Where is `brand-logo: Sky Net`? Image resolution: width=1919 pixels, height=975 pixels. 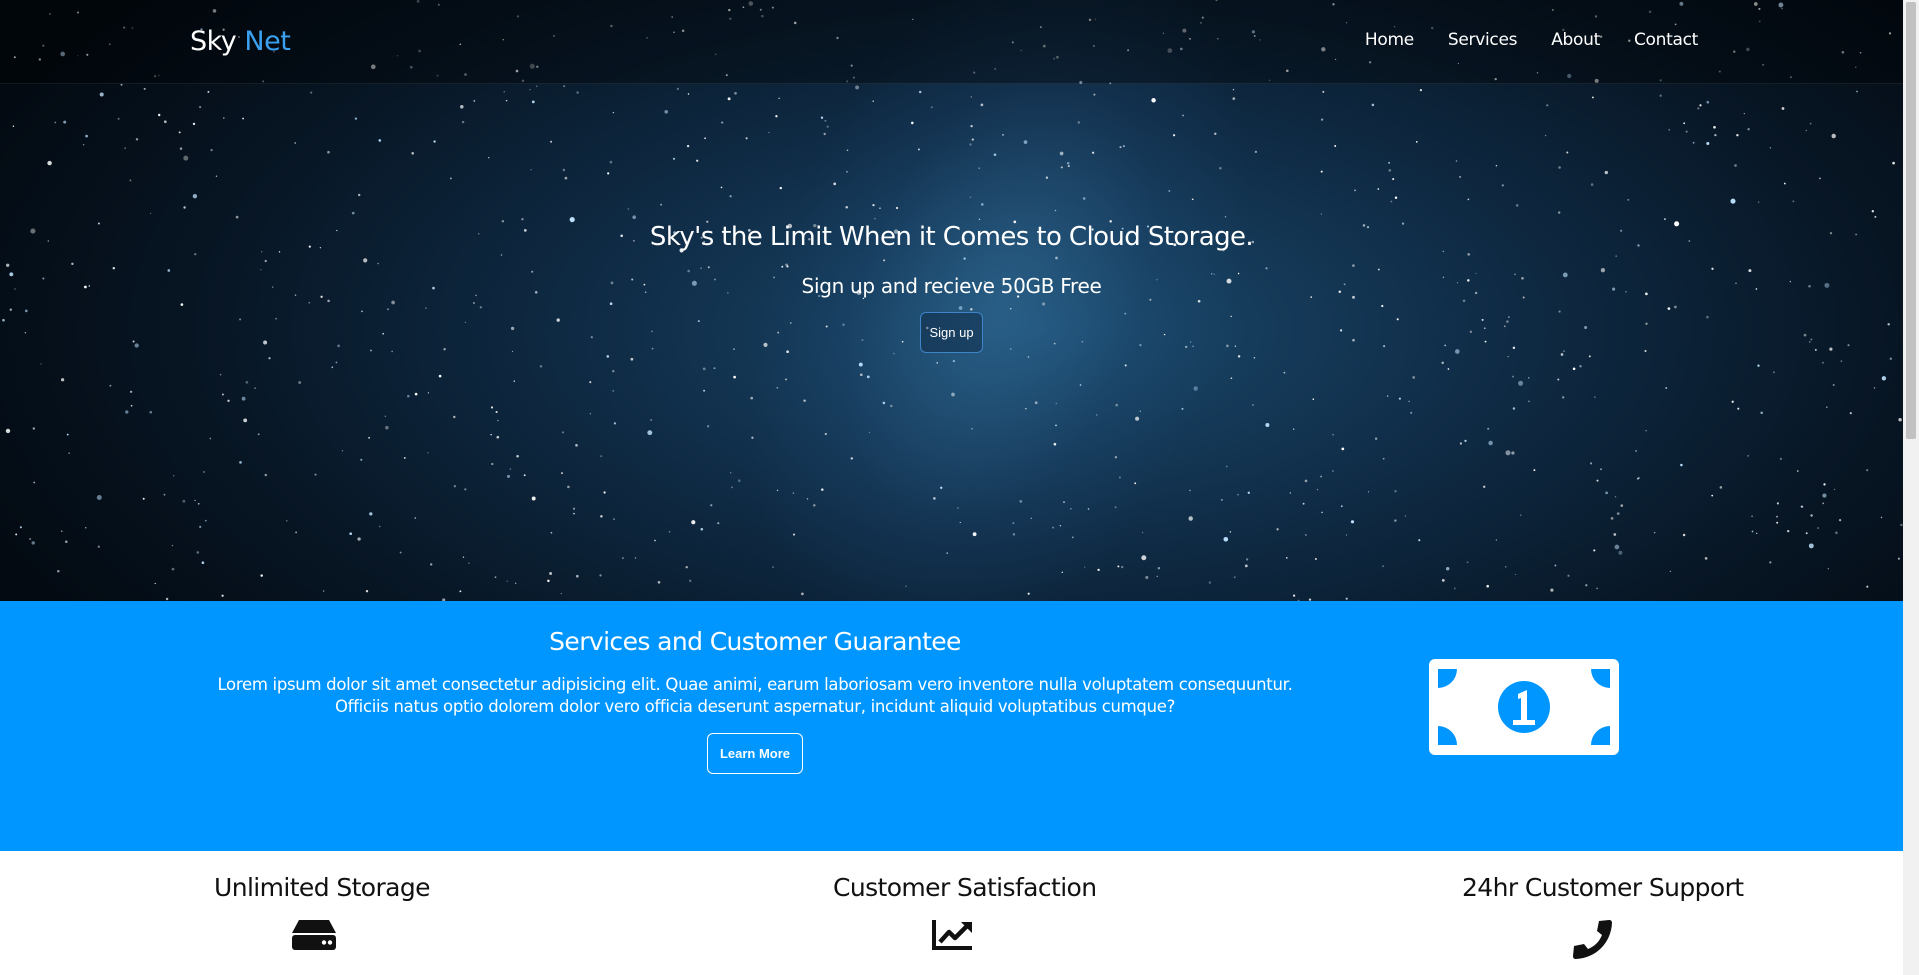 brand-logo: Sky Net is located at coordinates (240, 41).